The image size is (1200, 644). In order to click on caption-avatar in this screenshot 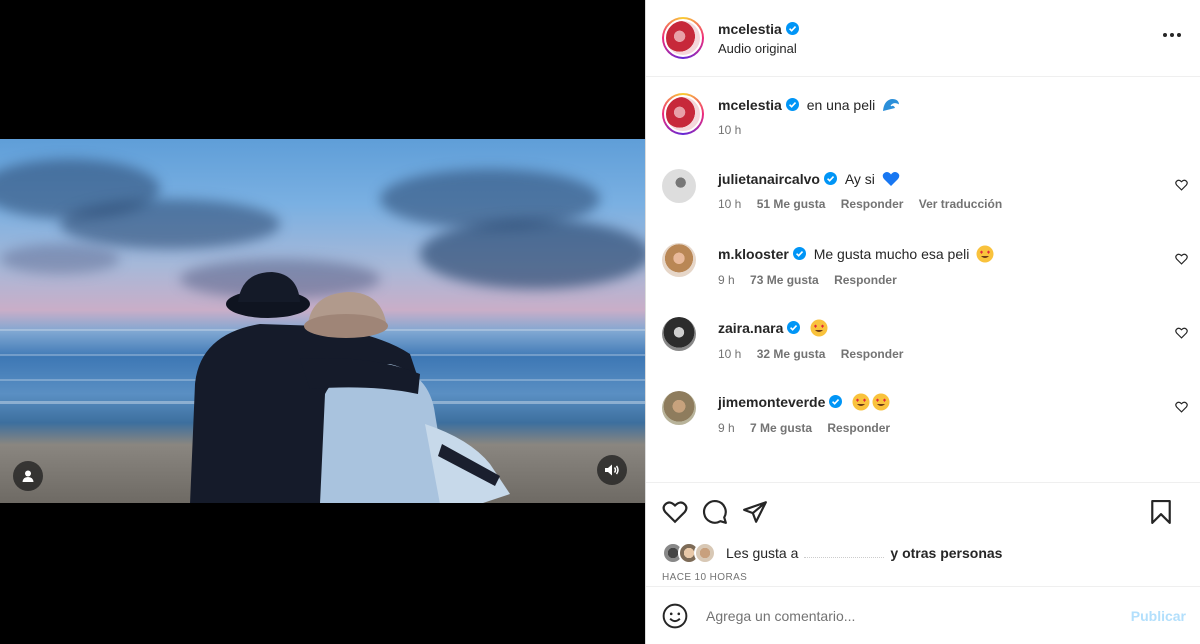, I will do `click(683, 114)`.